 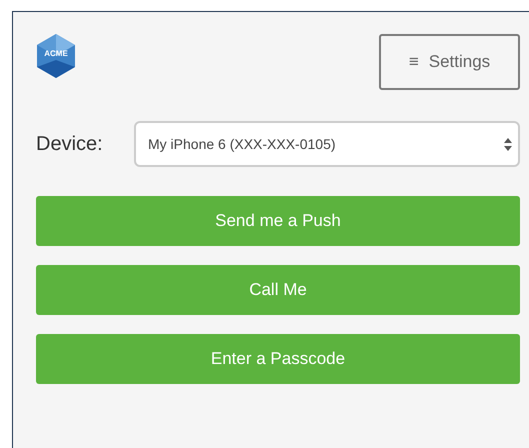 What do you see at coordinates (449, 62) in the screenshot?
I see `settings-button: ≡ Settings` at bounding box center [449, 62].